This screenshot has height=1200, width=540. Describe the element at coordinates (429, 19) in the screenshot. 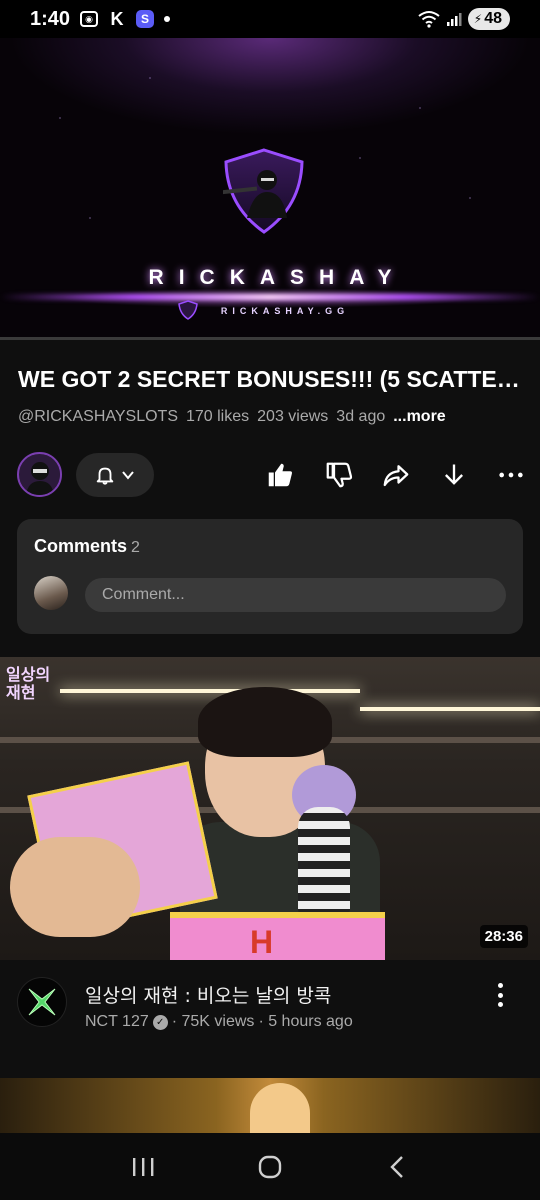

I see `wifi-icon` at that location.